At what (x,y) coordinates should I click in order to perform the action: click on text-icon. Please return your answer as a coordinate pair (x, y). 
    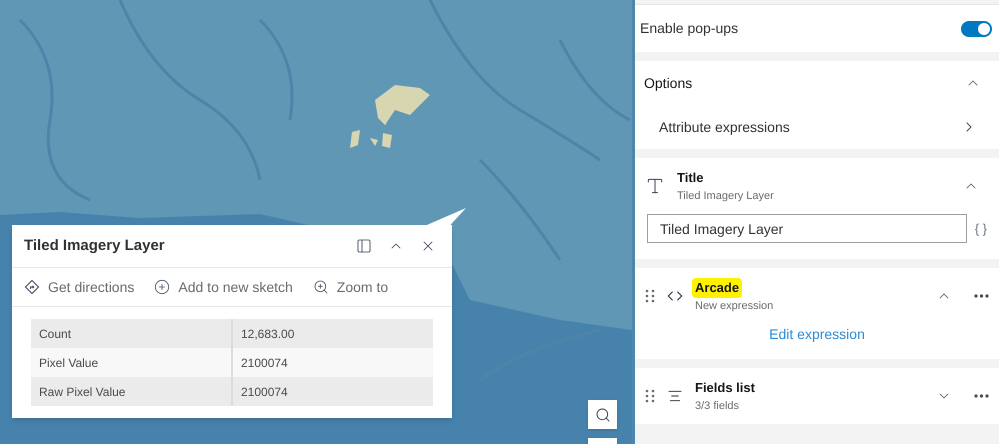
    Looking at the image, I should click on (655, 186).